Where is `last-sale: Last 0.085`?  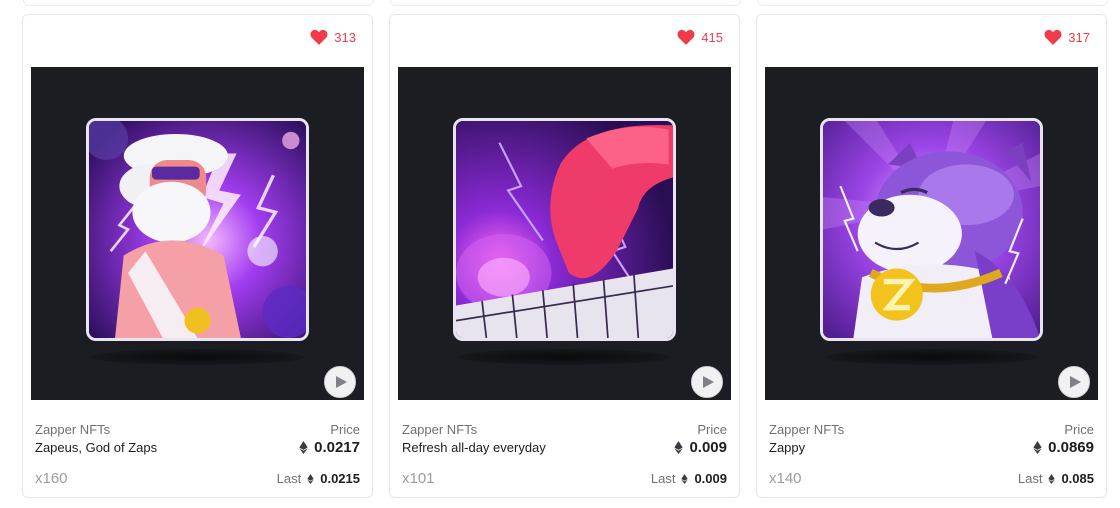 last-sale: Last 0.085 is located at coordinates (1055, 478).